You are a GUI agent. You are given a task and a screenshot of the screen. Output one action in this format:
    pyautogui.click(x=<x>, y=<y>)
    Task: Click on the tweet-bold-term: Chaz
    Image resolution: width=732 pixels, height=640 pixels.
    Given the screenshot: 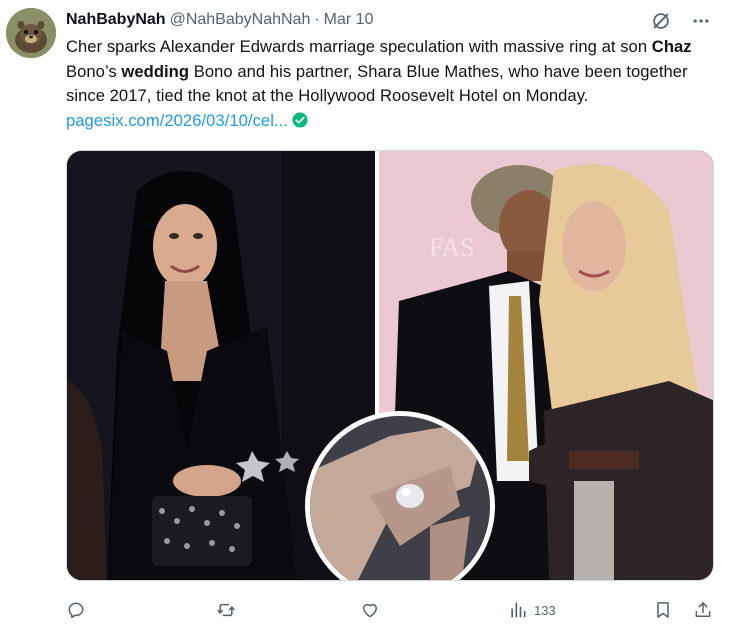 What is the action you would take?
    pyautogui.click(x=671, y=46)
    